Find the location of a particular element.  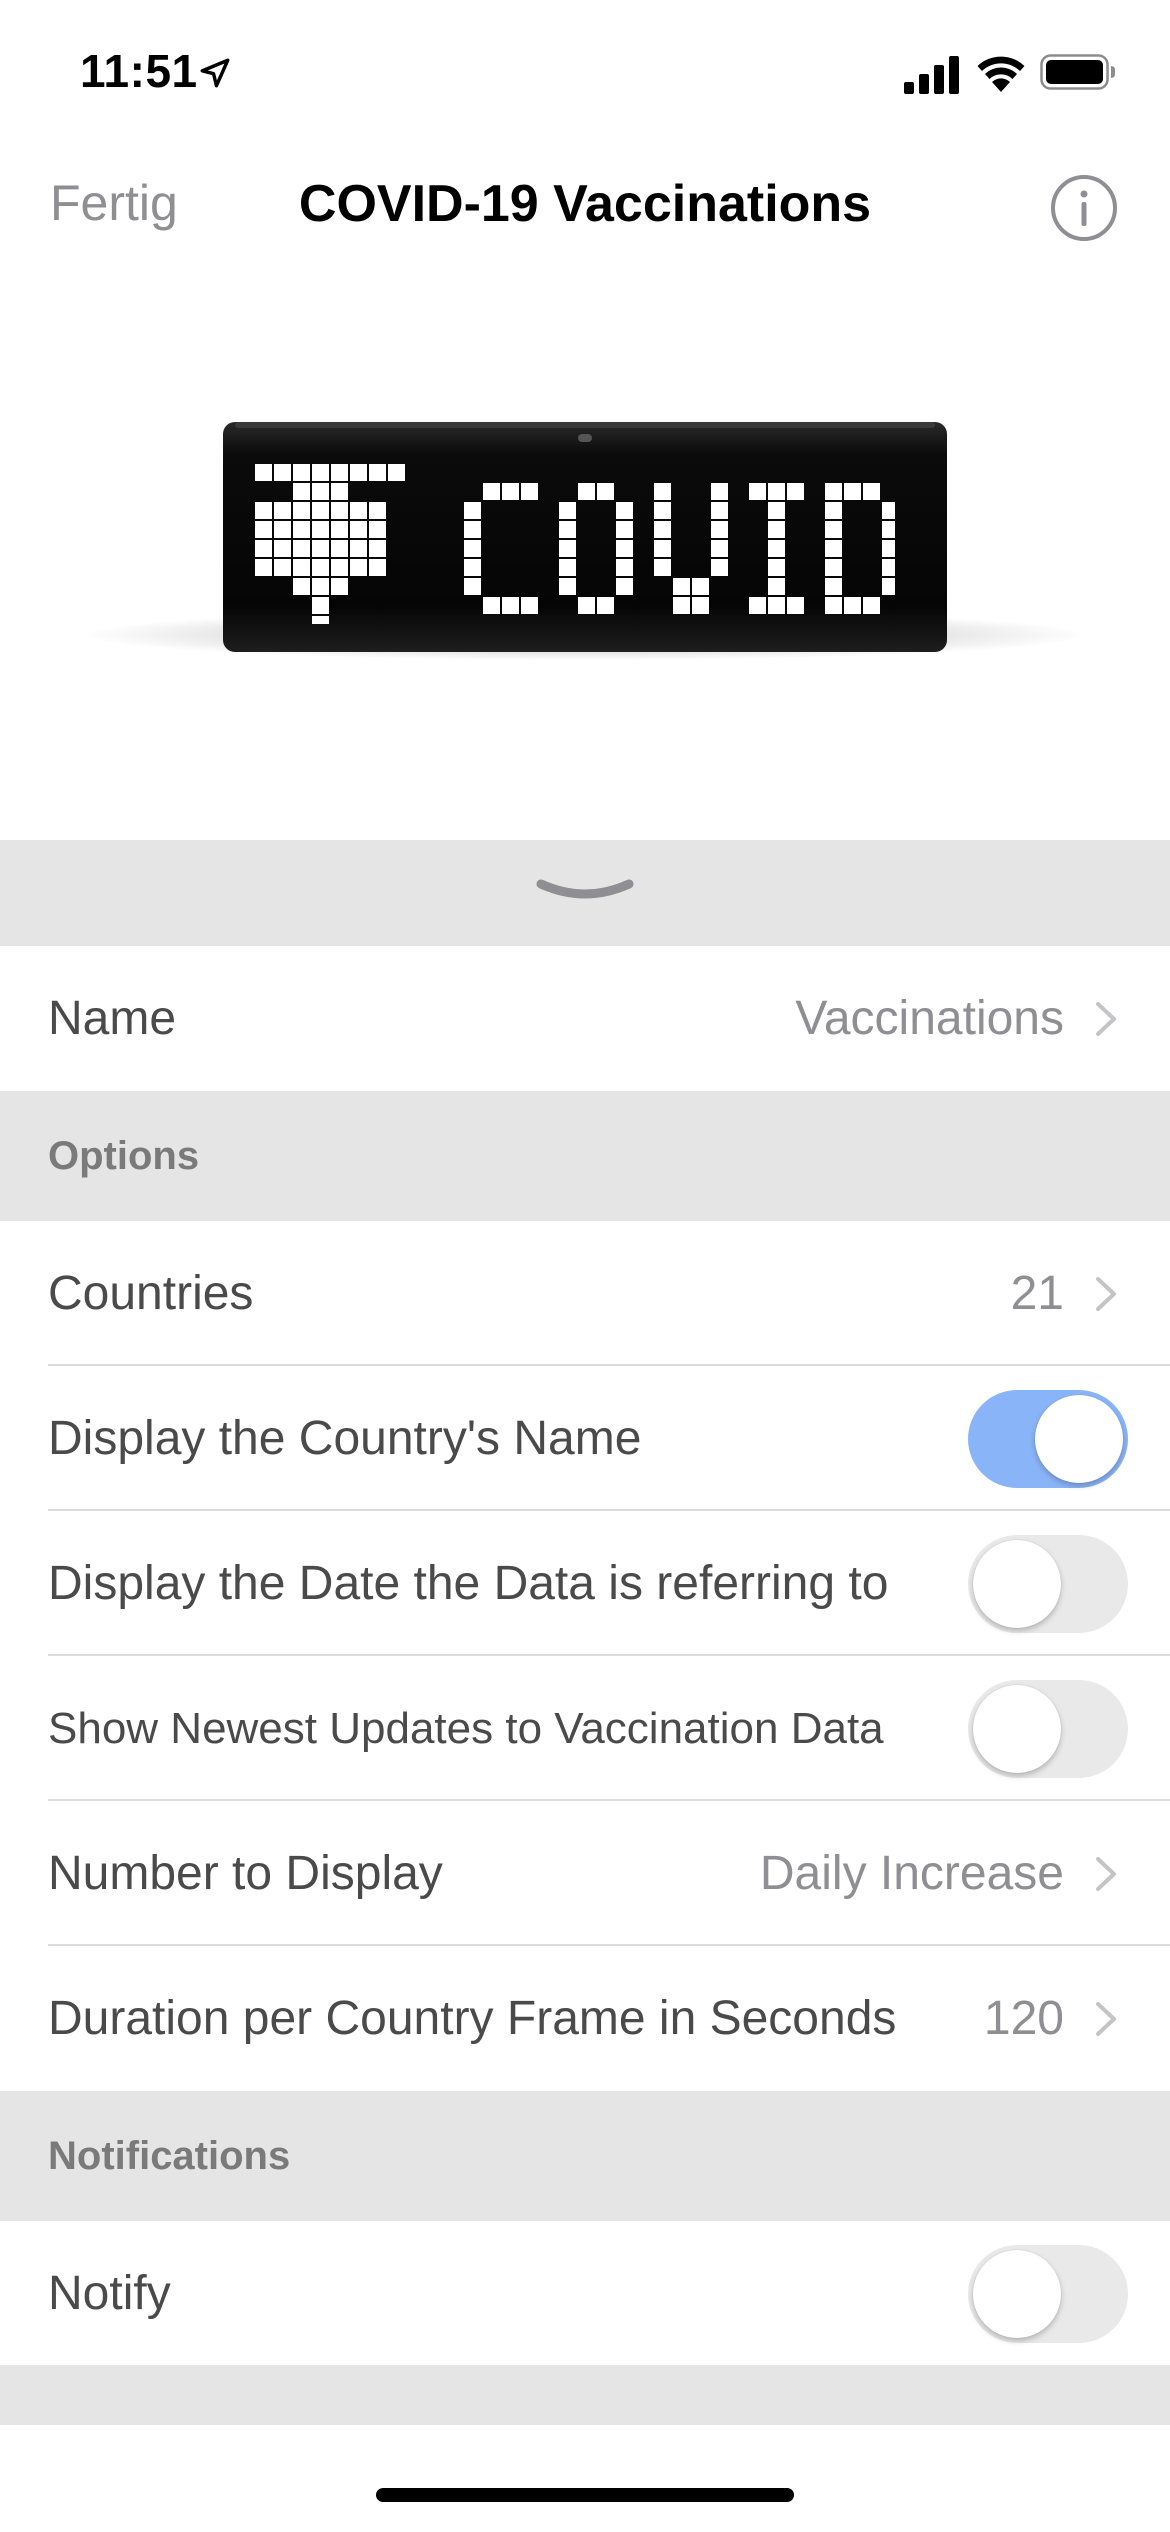

display-country-name-toggle is located at coordinates (1048, 1439).